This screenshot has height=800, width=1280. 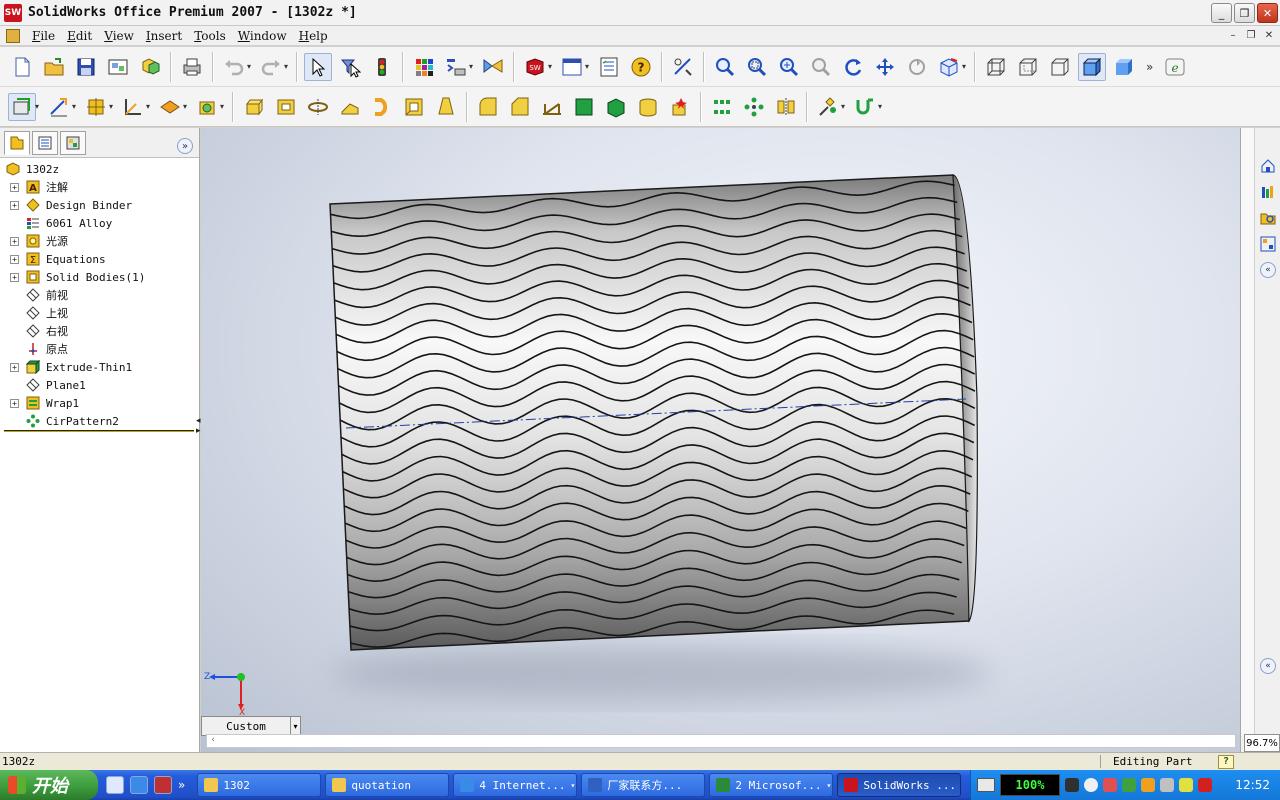 What do you see at coordinates (1267, 13) in the screenshot?
I see `close-button: ✕` at bounding box center [1267, 13].